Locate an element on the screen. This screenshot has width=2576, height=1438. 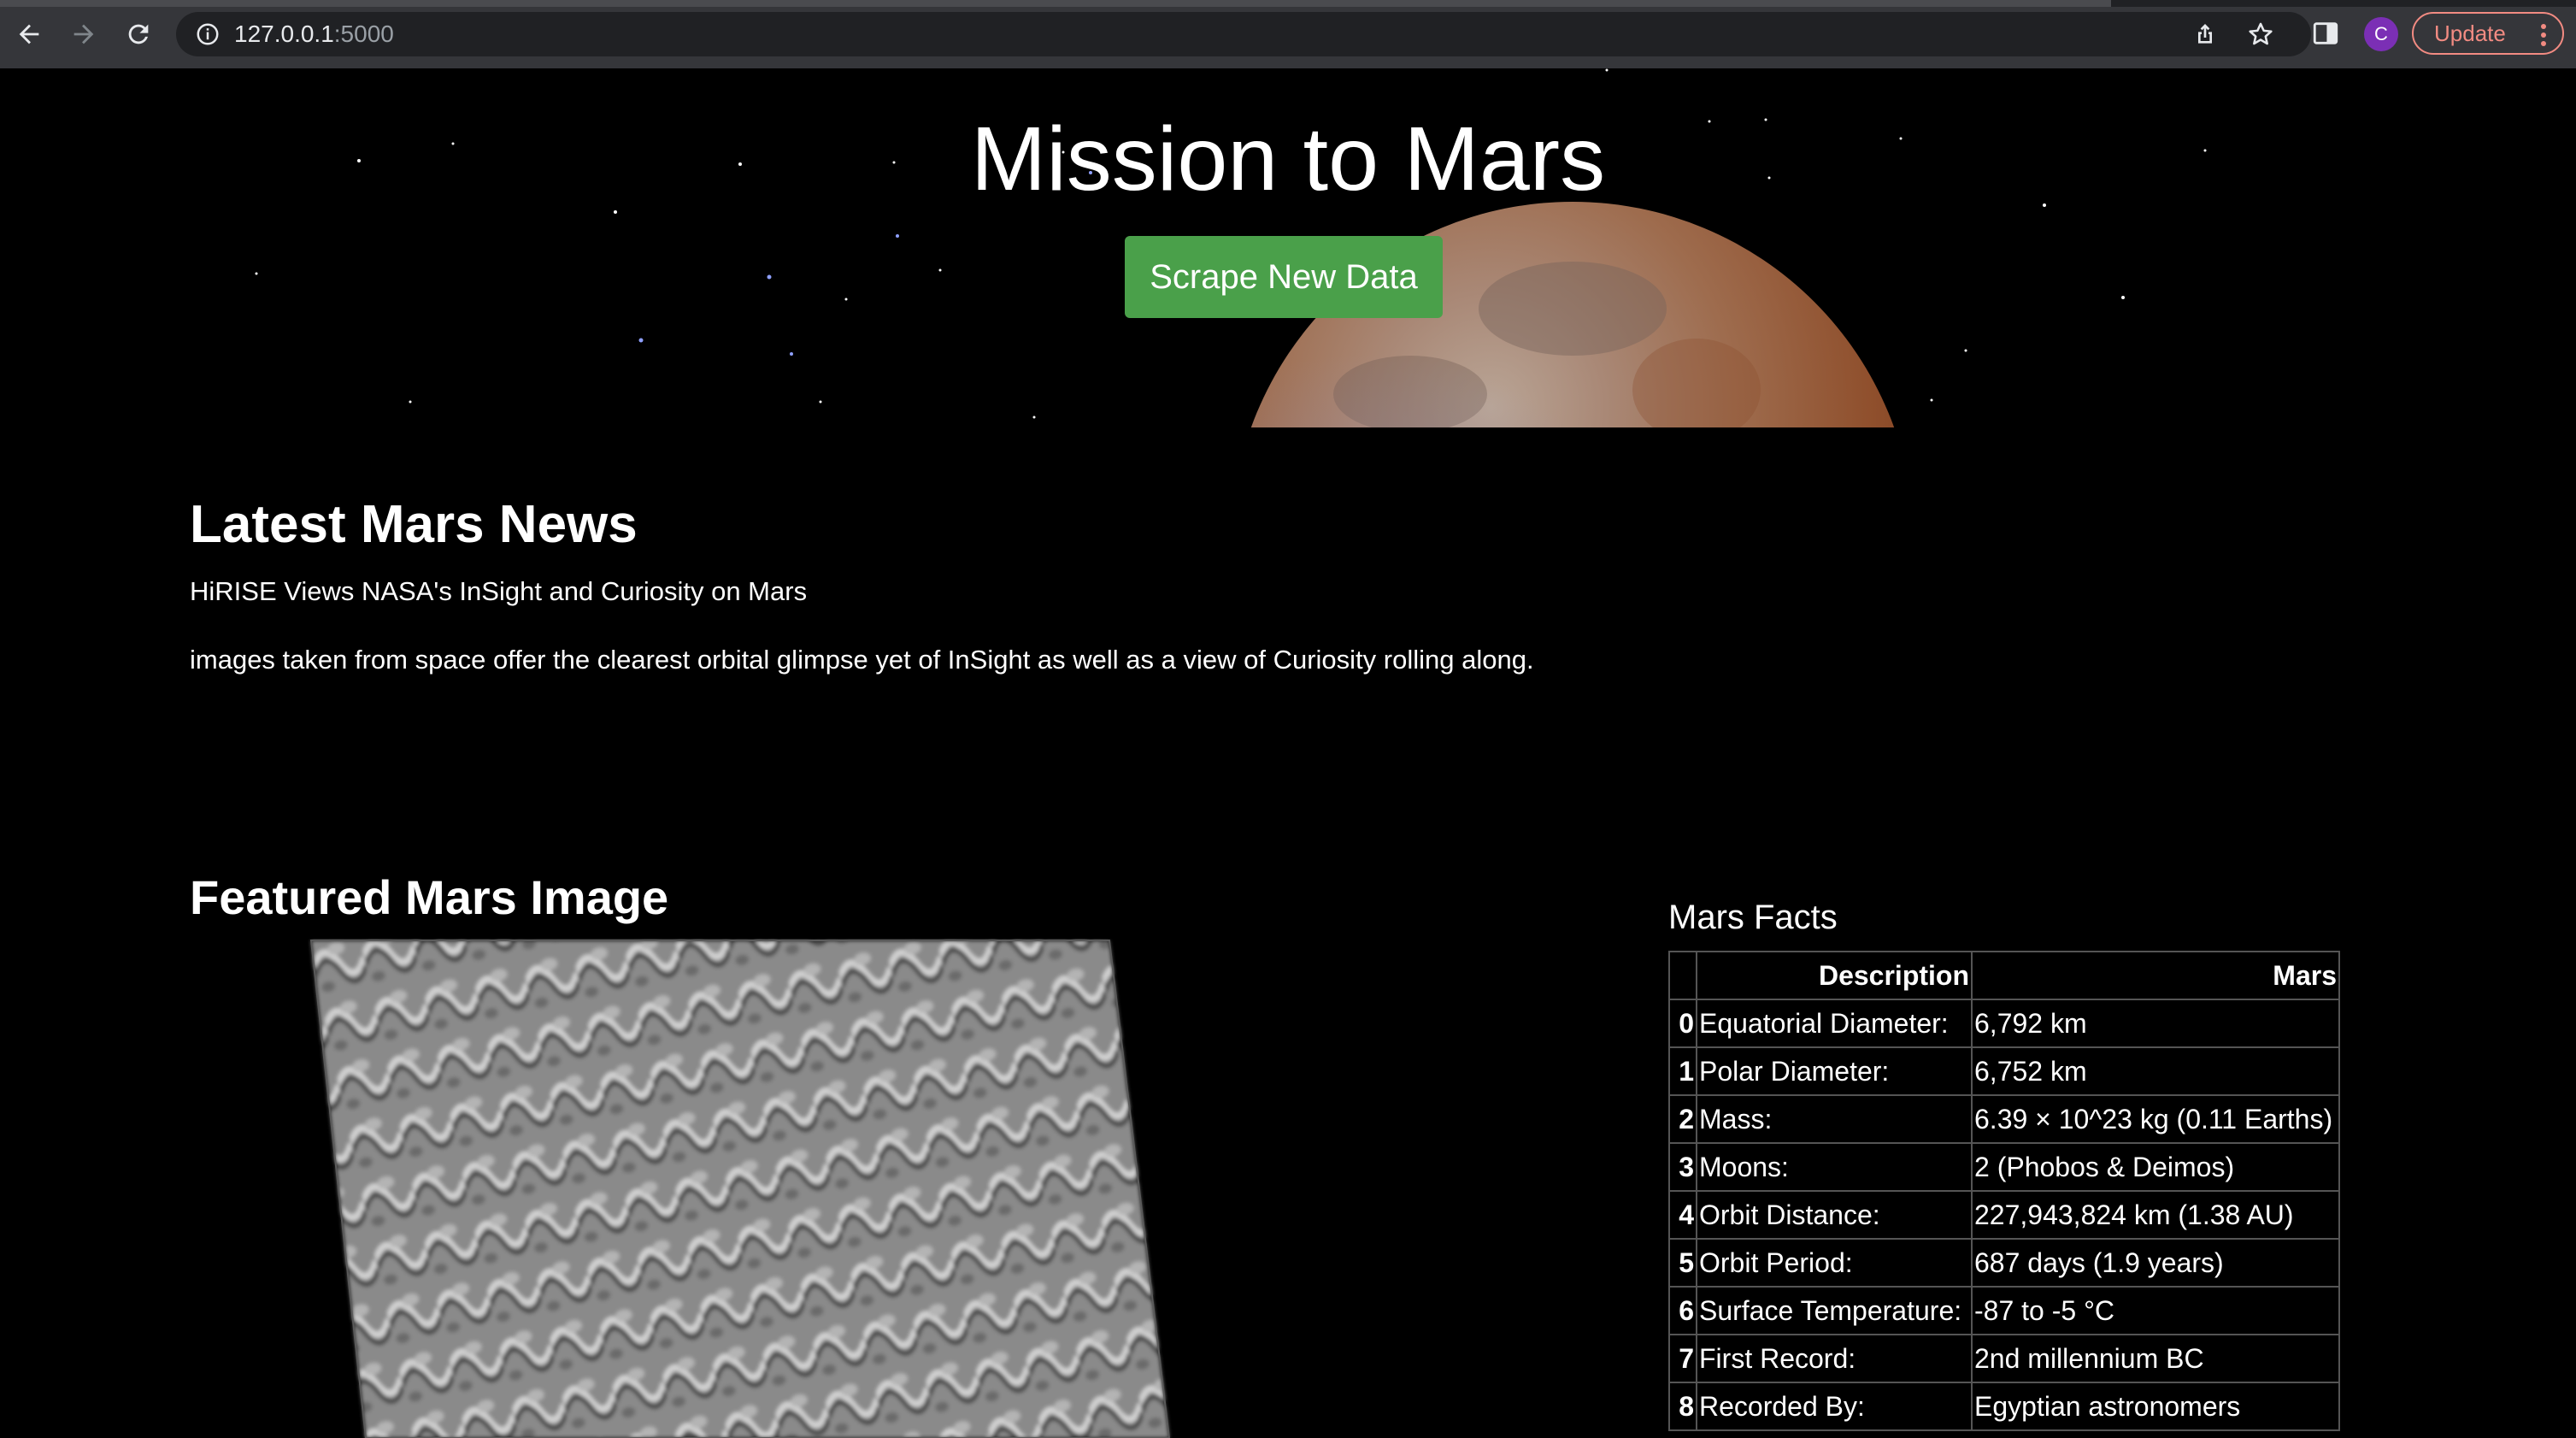
forward-button is located at coordinates (84, 34).